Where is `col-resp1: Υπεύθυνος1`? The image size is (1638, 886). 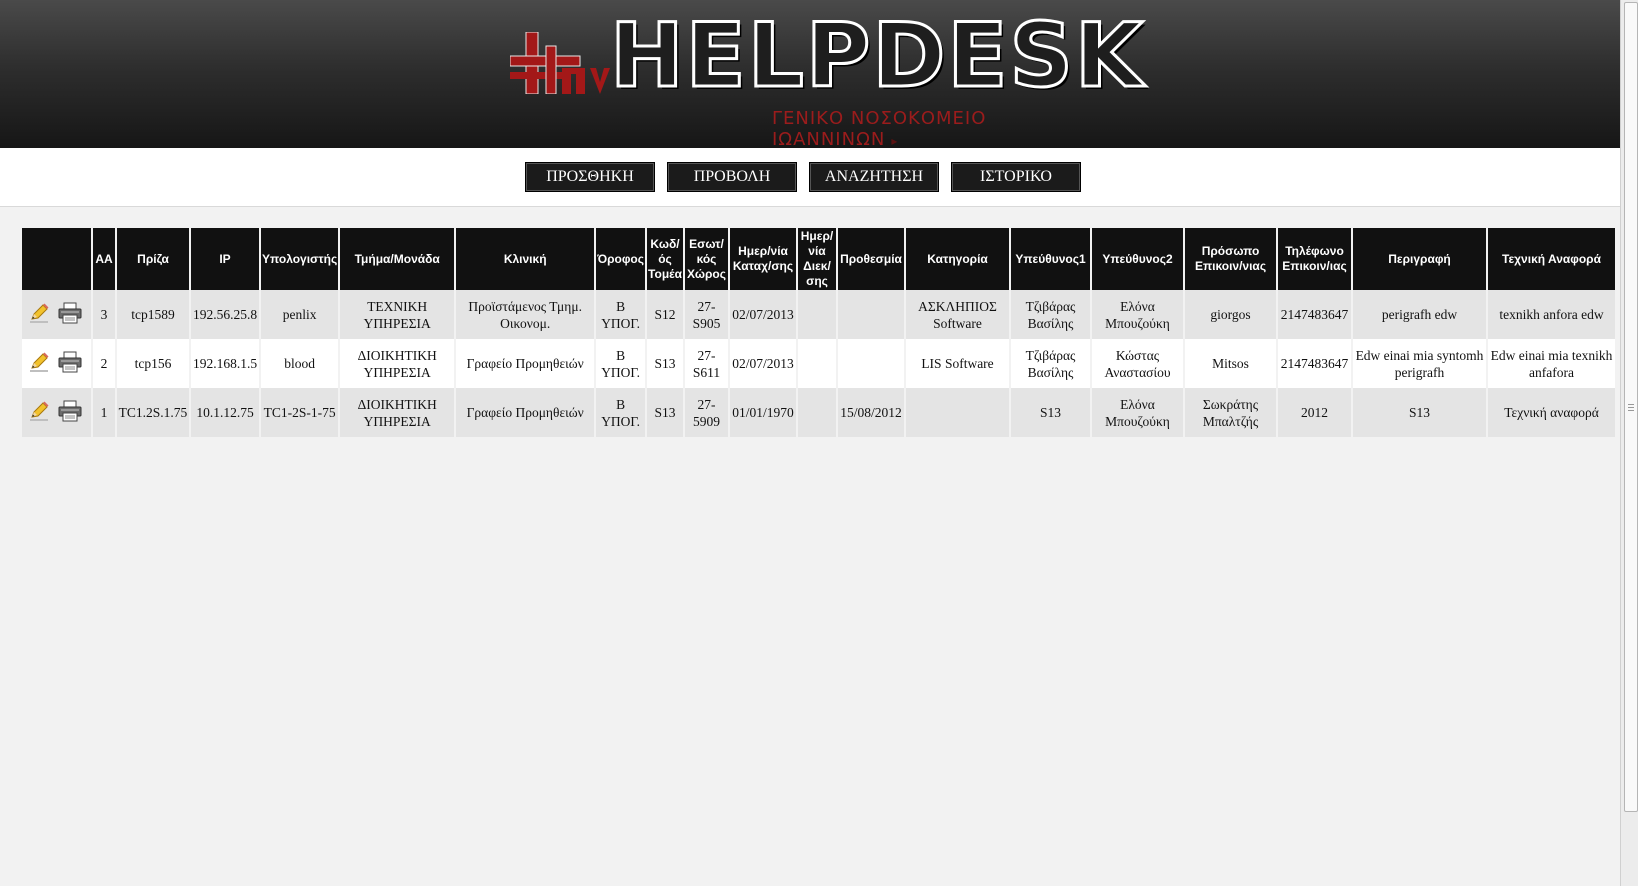 col-resp1: Υπεύθυνος1 is located at coordinates (1050, 259).